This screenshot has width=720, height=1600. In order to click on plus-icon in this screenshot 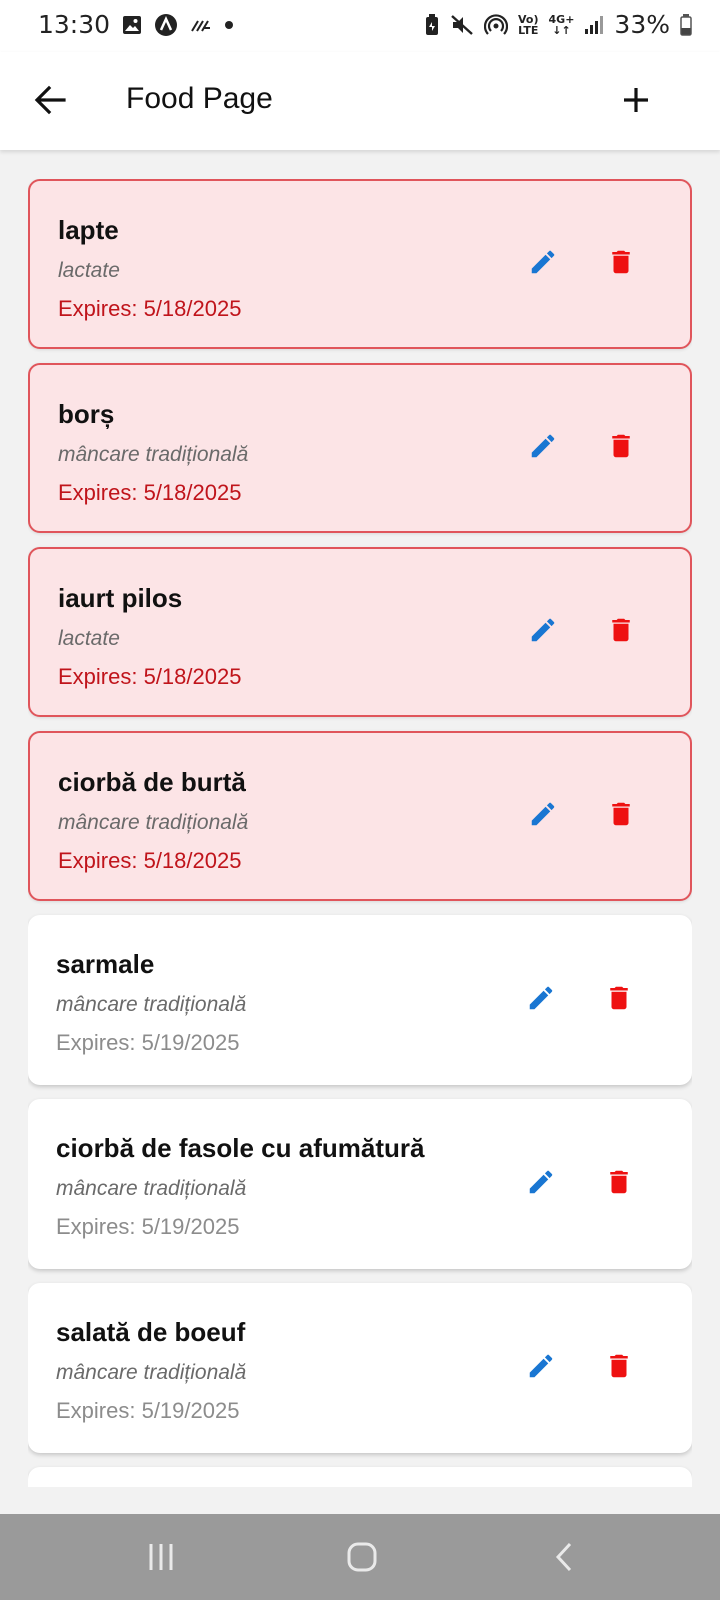, I will do `click(636, 100)`.